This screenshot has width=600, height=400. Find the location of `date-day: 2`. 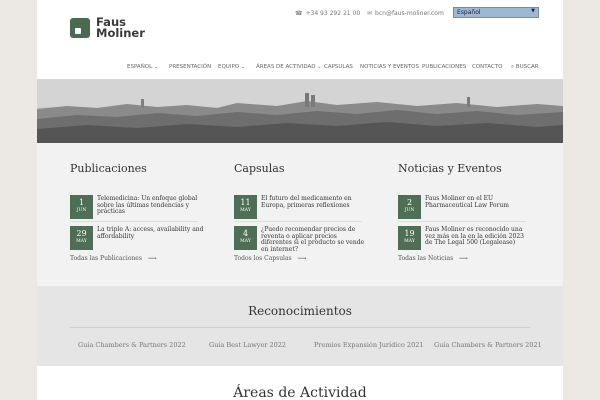

date-day: 2 is located at coordinates (409, 202).